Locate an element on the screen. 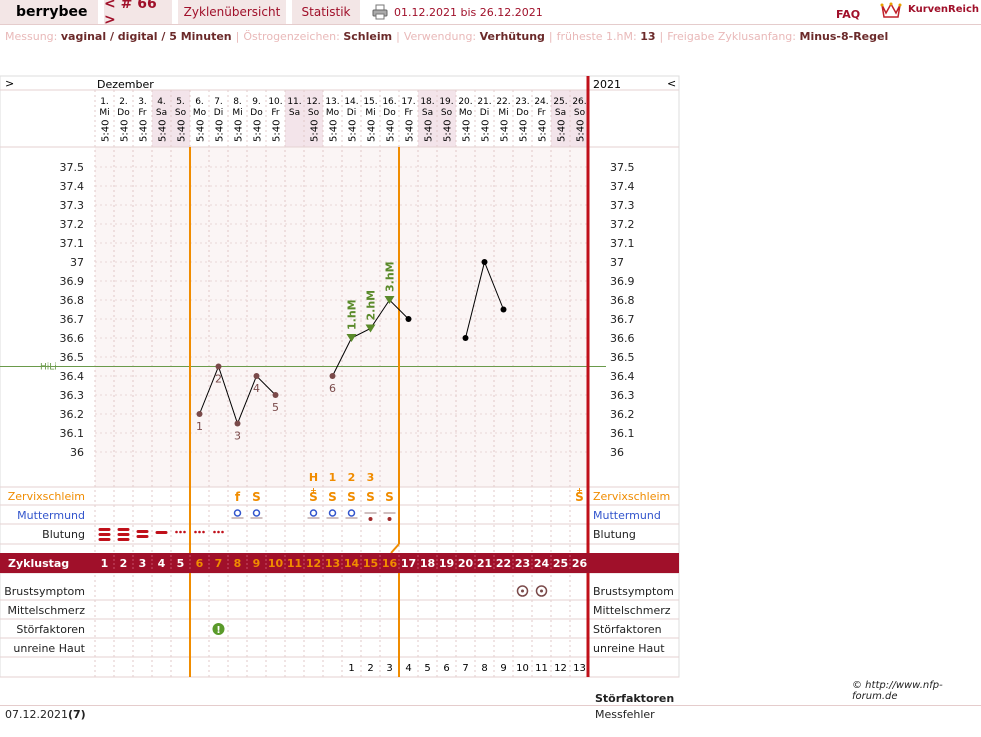 This screenshot has width=981, height=737. high-phase-count: 3 is located at coordinates (389, 668).